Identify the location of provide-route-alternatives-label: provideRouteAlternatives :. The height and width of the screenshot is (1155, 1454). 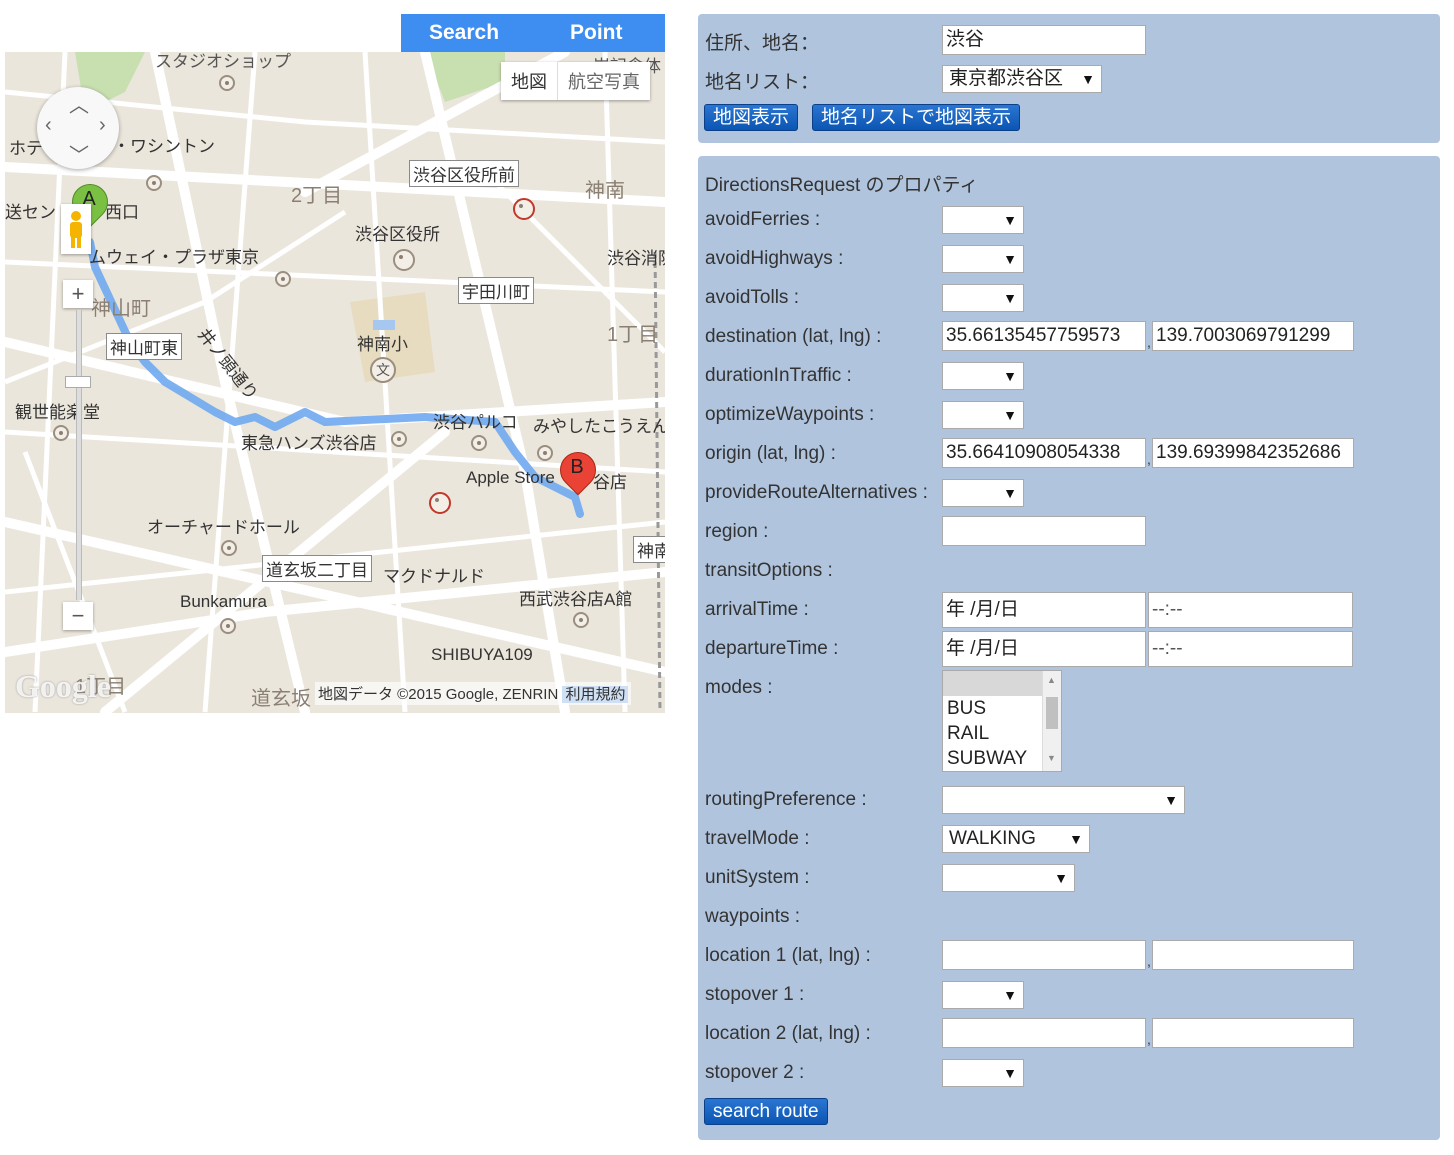
(816, 492).